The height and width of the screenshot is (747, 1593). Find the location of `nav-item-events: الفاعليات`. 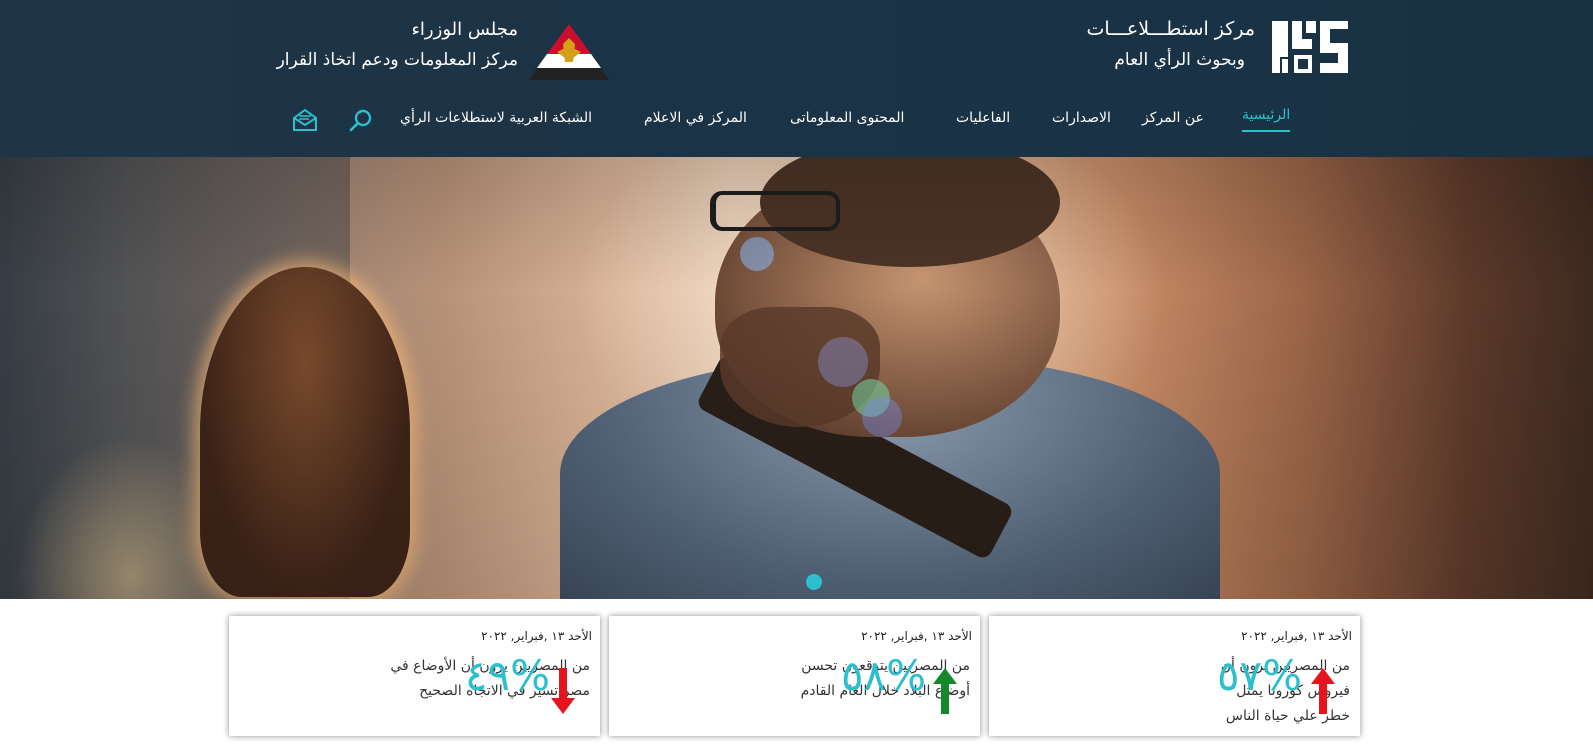

nav-item-events: الفاعليات is located at coordinates (983, 118).